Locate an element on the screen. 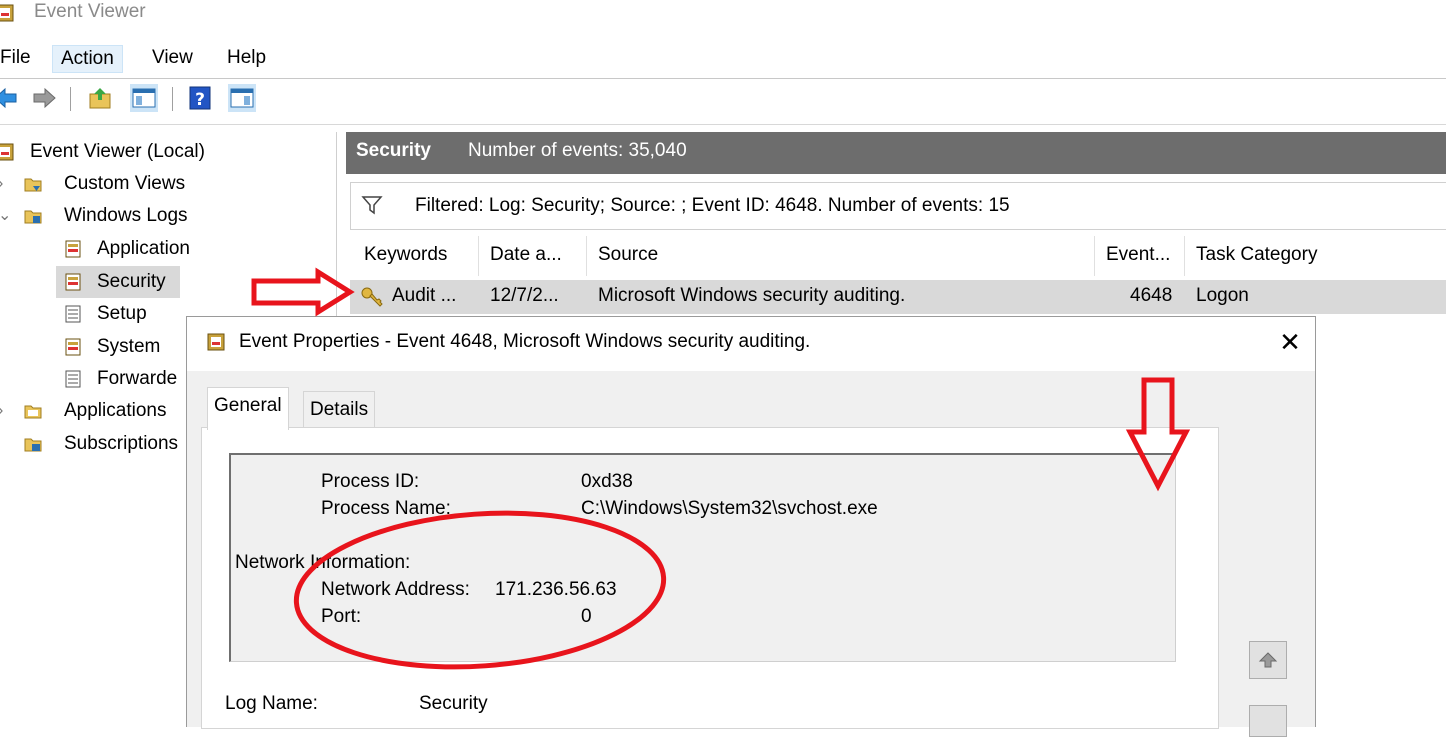 This screenshot has height=737, width=1446. process-id-label: Process ID: is located at coordinates (370, 481).